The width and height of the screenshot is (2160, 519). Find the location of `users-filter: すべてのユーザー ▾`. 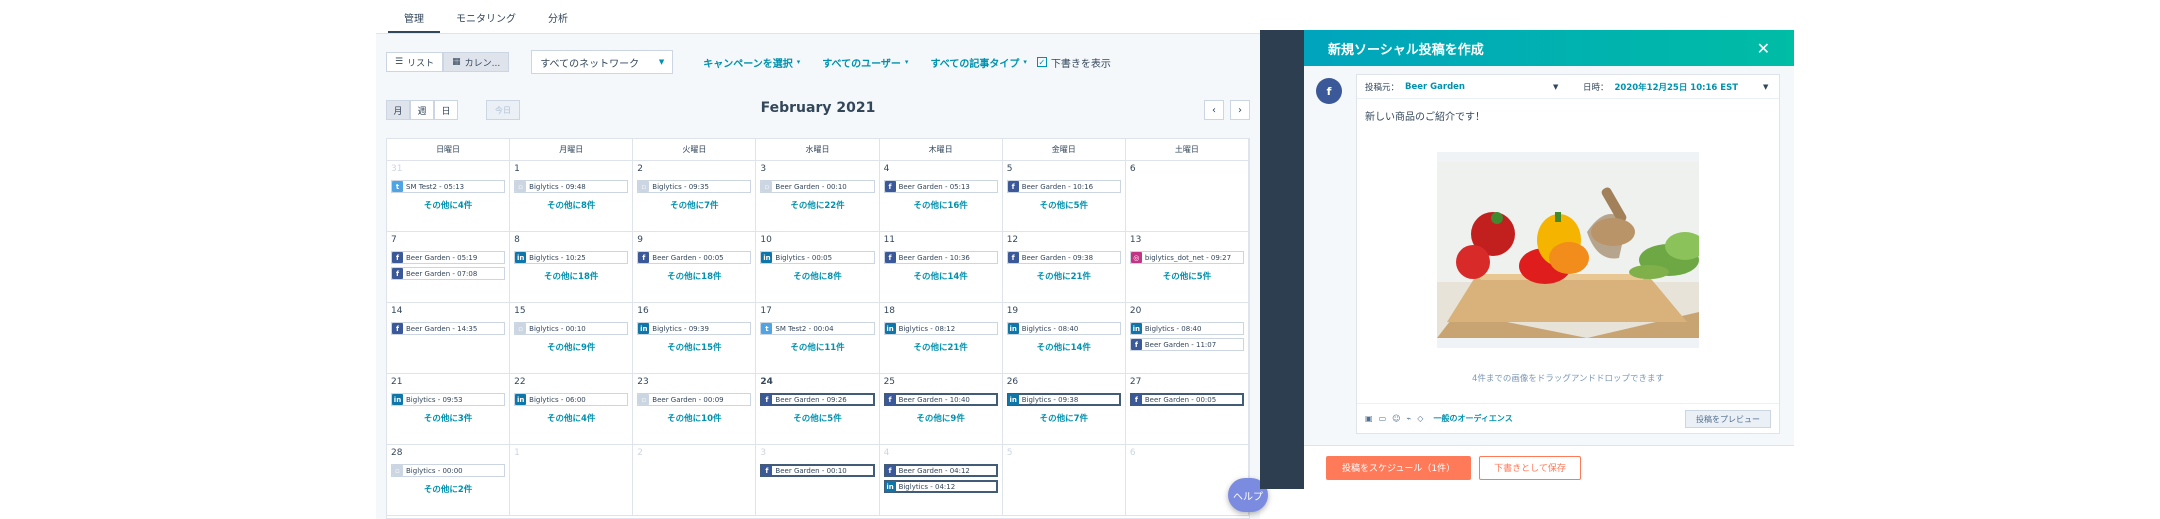

users-filter: すべてのユーザー ▾ is located at coordinates (865, 62).